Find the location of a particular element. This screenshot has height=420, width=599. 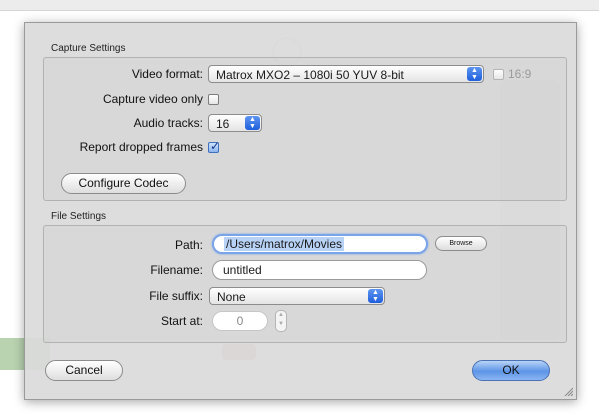

start-at-value: 0 is located at coordinates (240, 321).